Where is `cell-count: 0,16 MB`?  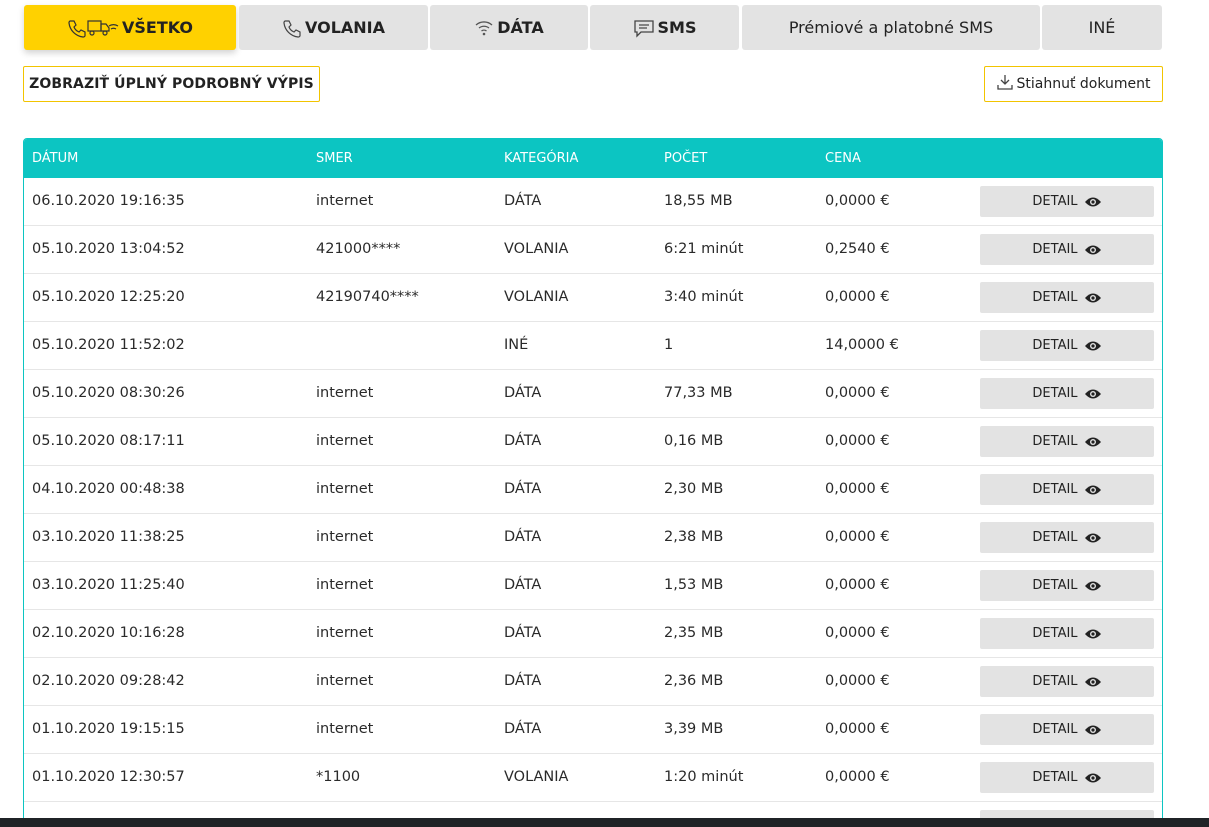 cell-count: 0,16 MB is located at coordinates (694, 441).